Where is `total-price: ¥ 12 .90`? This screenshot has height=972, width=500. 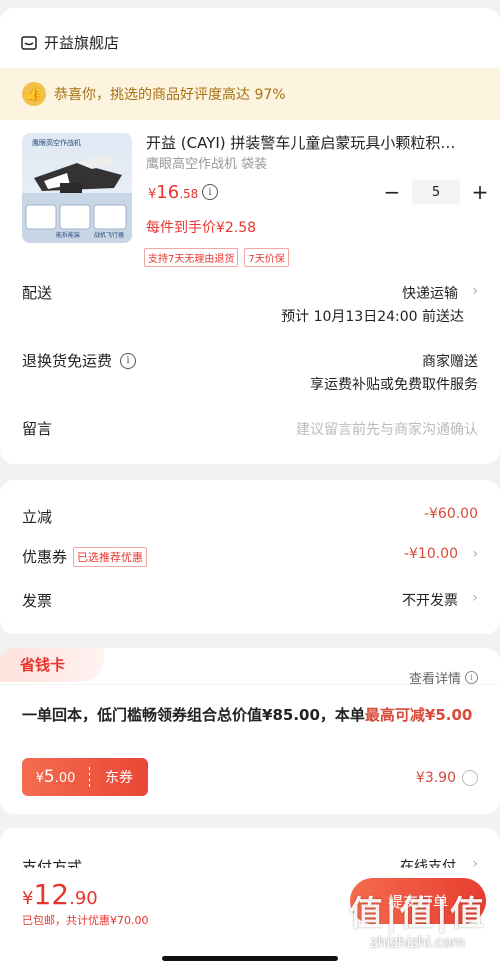
total-price: ¥ 12 .90 is located at coordinates (60, 894).